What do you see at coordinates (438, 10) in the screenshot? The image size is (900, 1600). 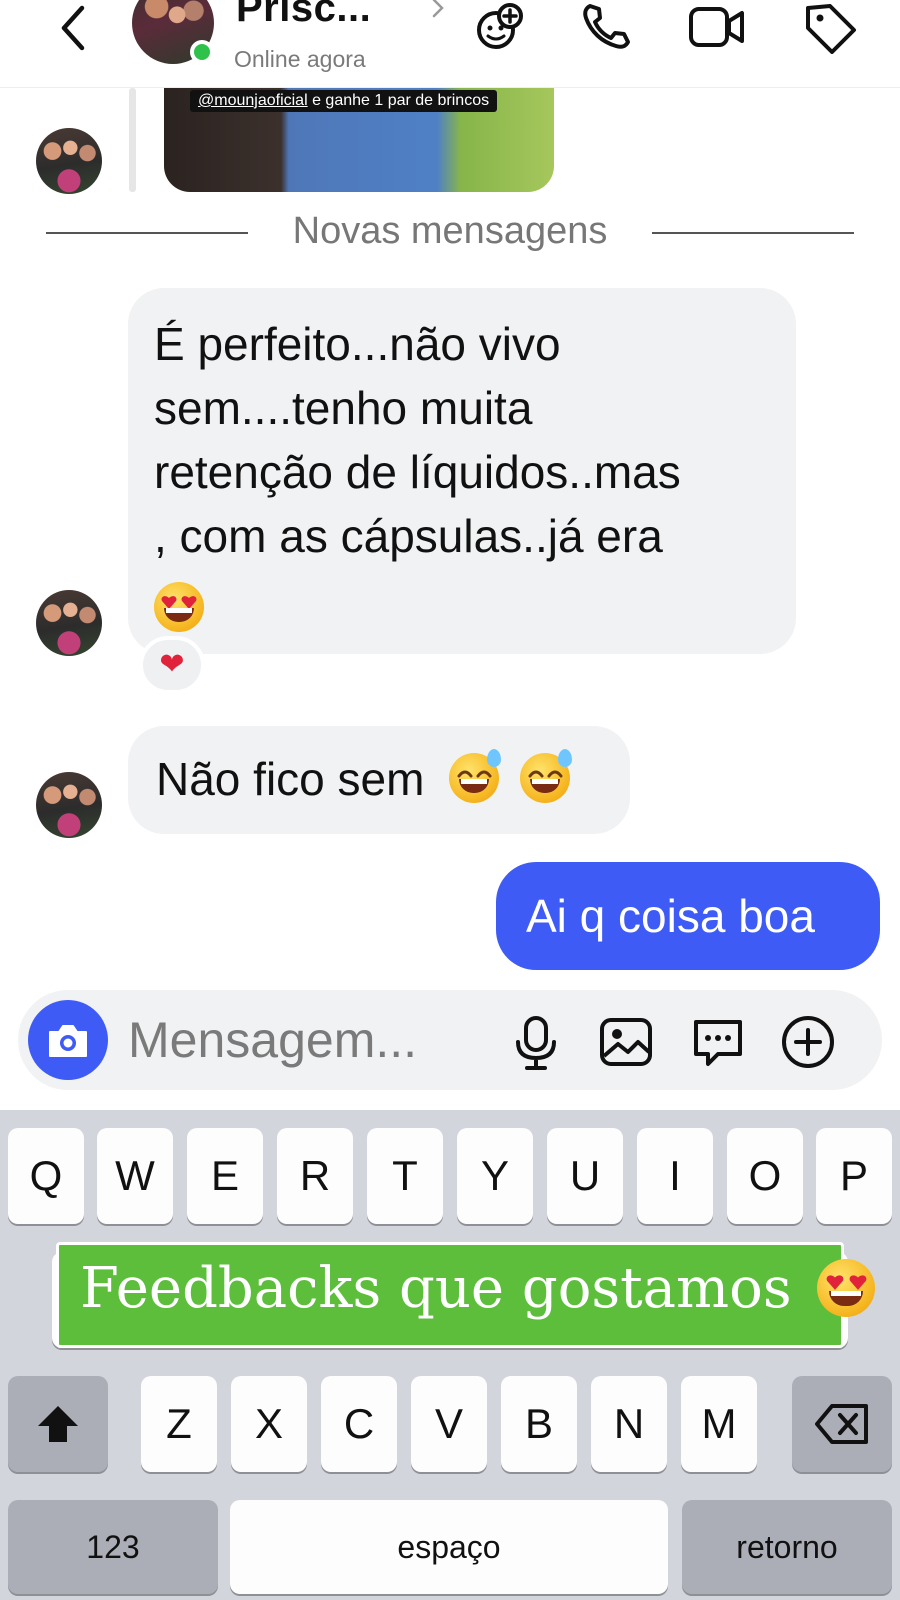 I see `chevron-right-icon` at bounding box center [438, 10].